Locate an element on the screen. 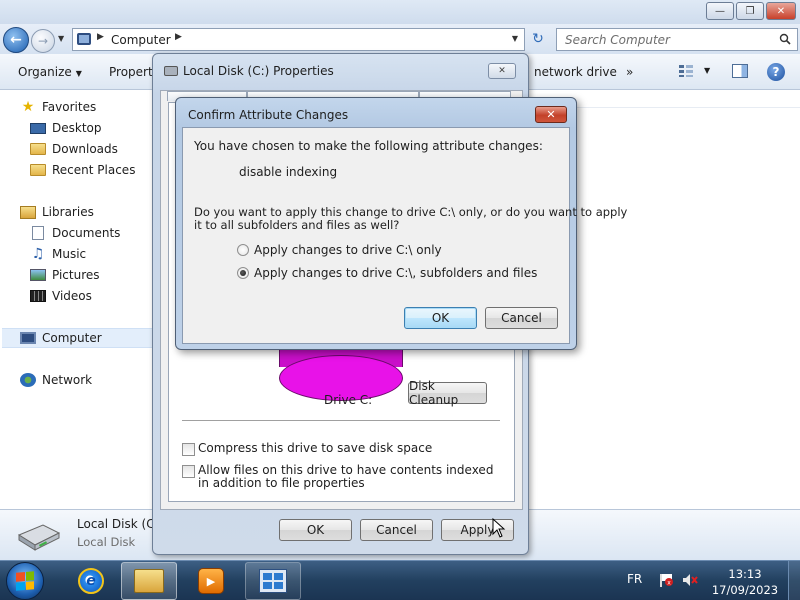  nav-label: Downloads is located at coordinates (85, 149).